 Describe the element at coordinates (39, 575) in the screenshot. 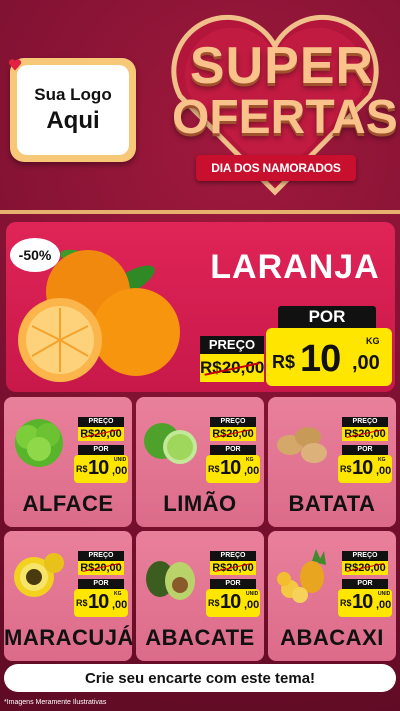

I see `passion-fruit-icon` at that location.